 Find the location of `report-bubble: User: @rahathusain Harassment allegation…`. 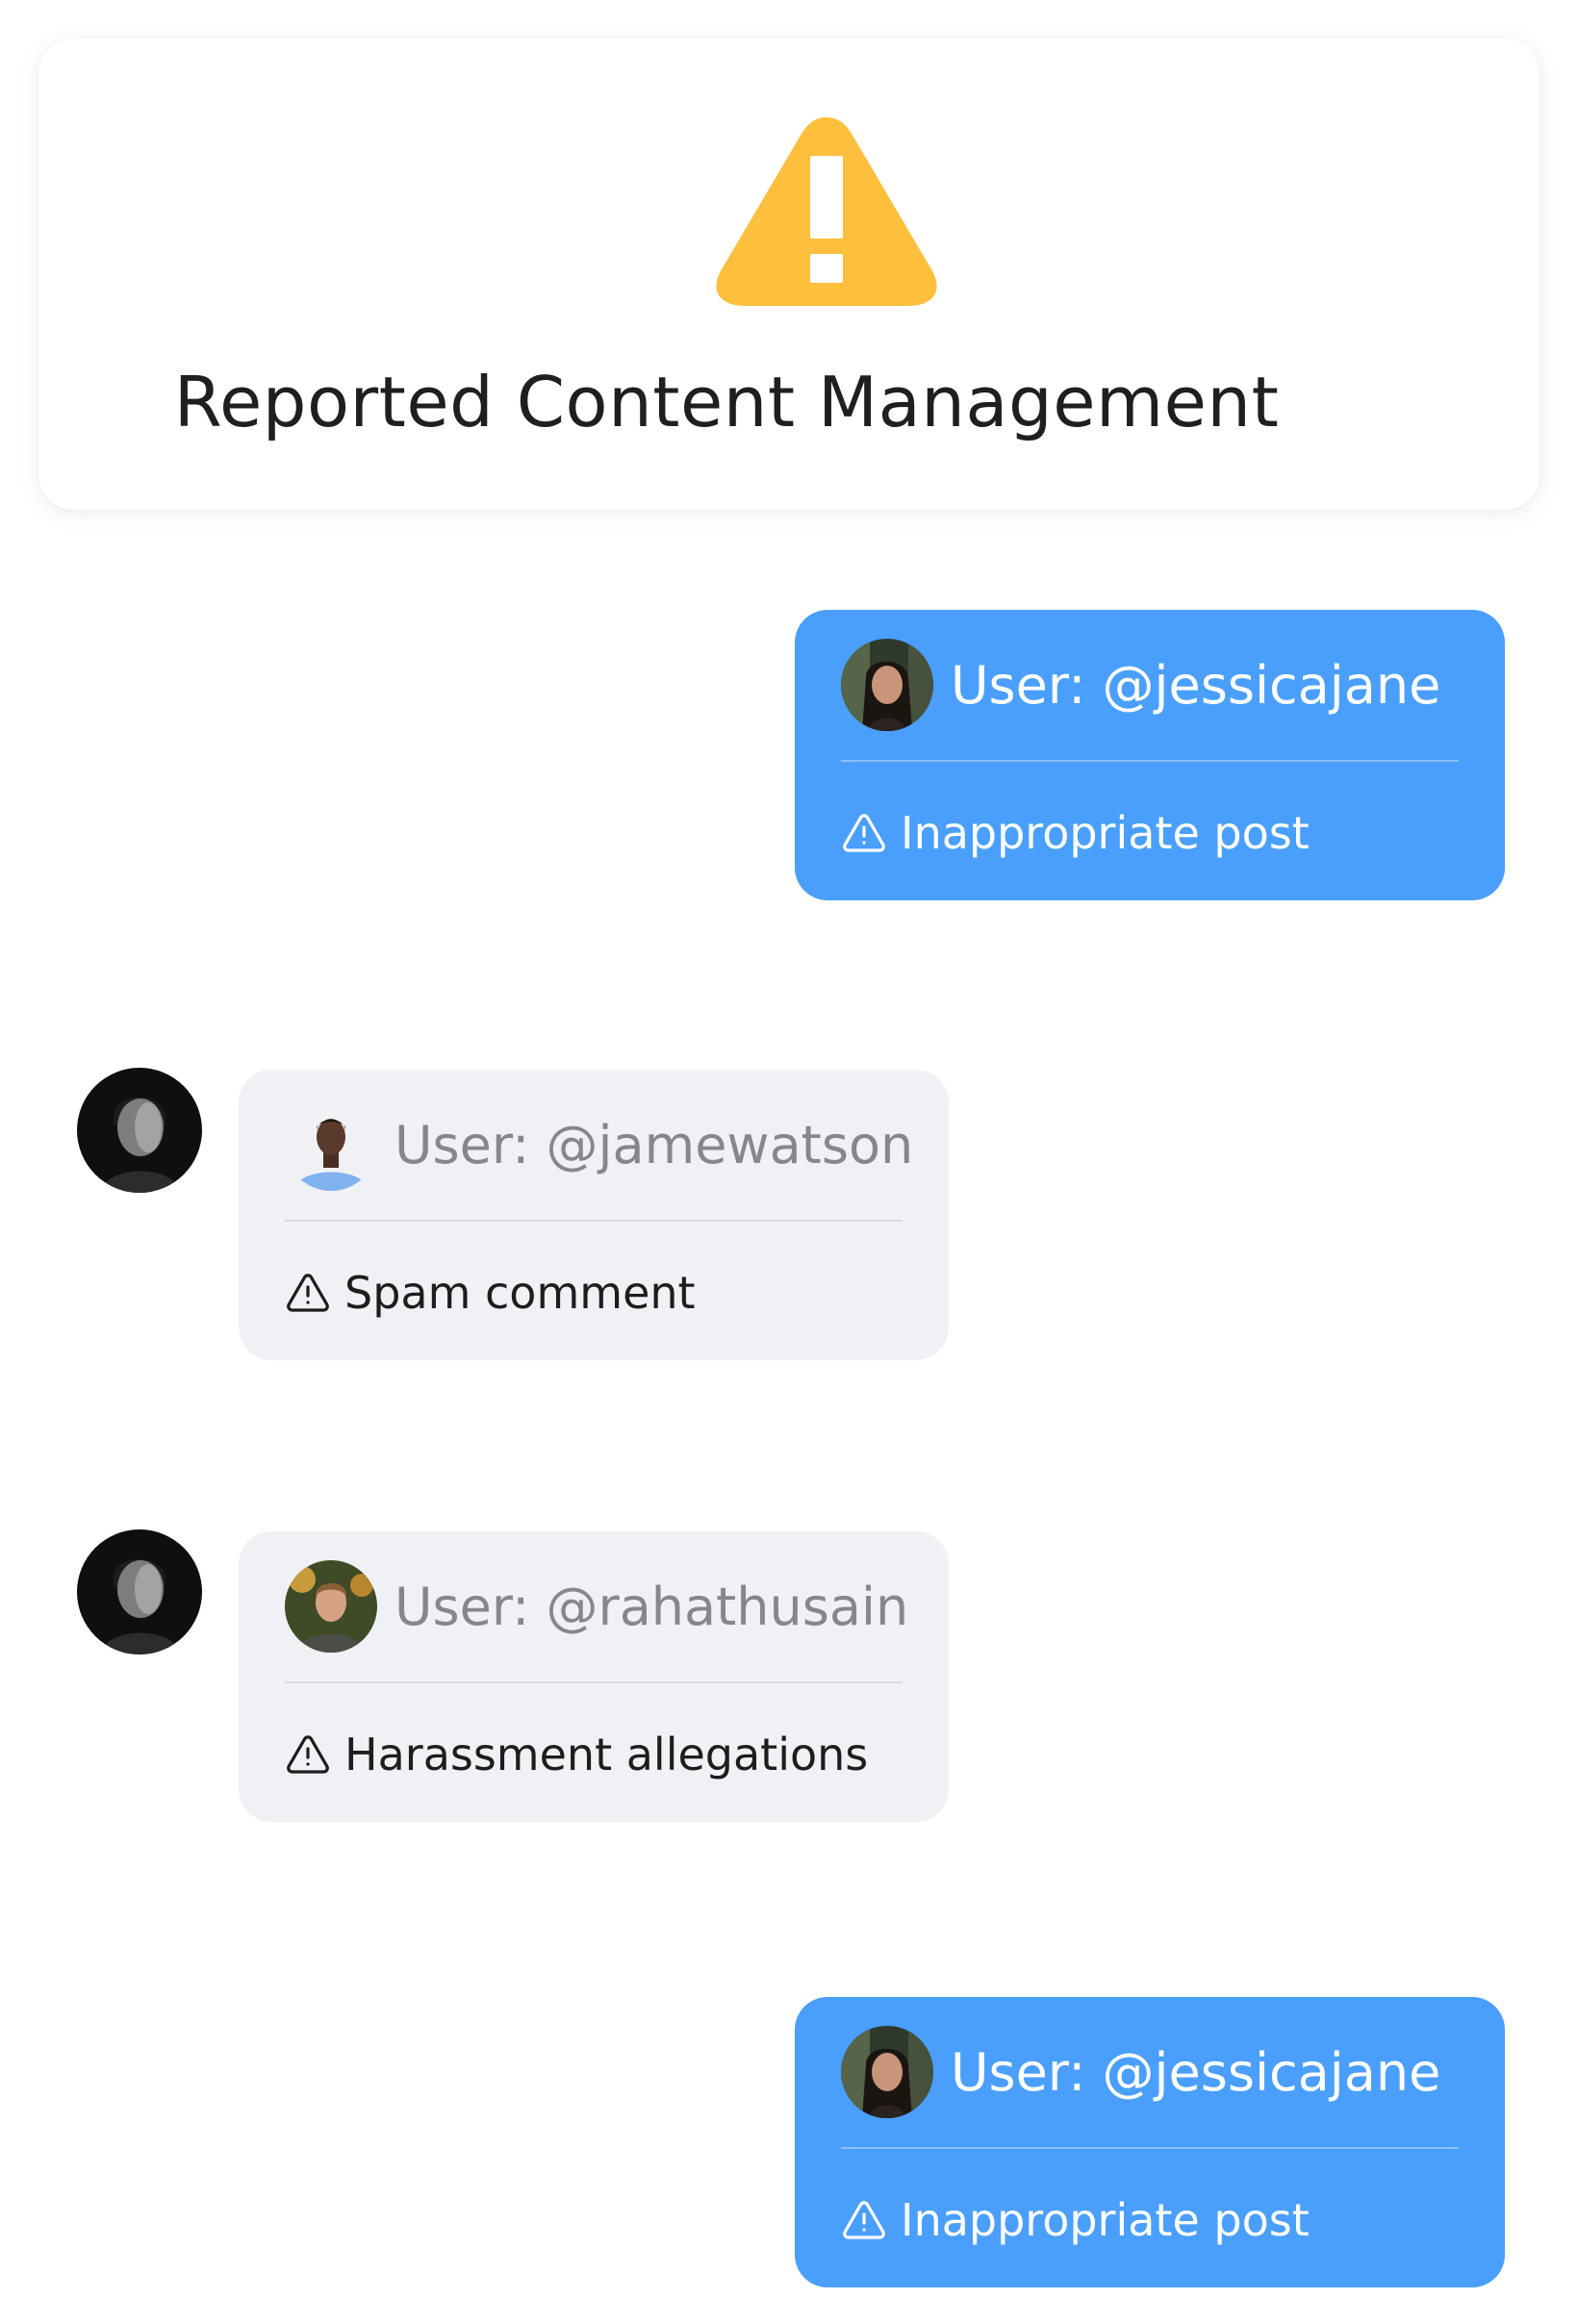

report-bubble: User: @rahathusain Harassment allegation… is located at coordinates (594, 1676).